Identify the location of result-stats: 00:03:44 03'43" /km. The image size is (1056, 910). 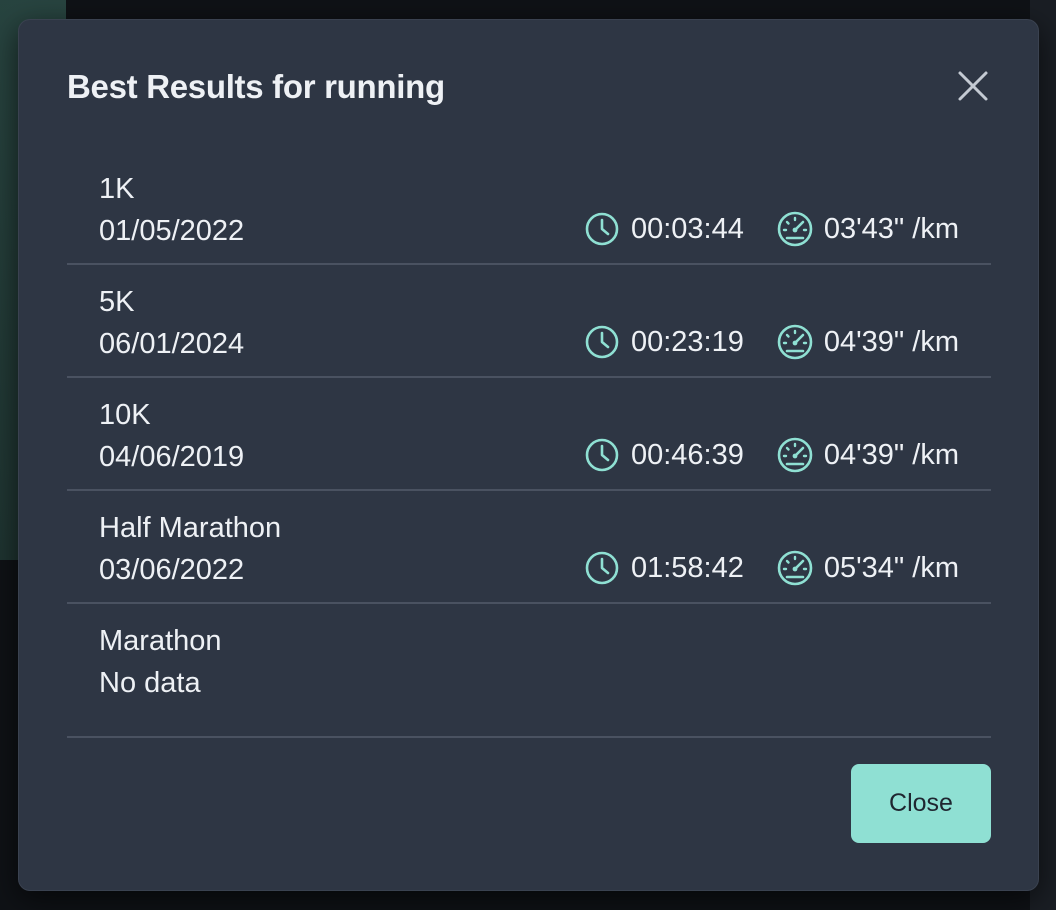
(771, 229).